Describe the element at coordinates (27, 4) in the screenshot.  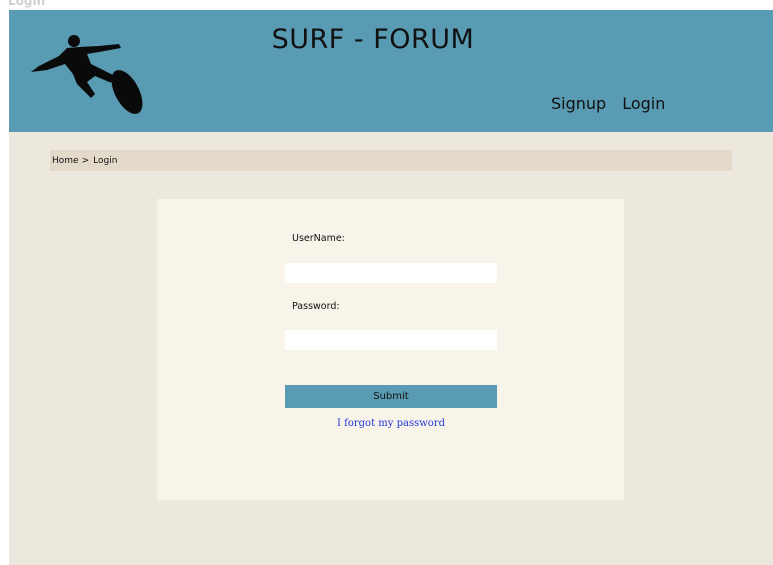
I see `window-title: Login` at that location.